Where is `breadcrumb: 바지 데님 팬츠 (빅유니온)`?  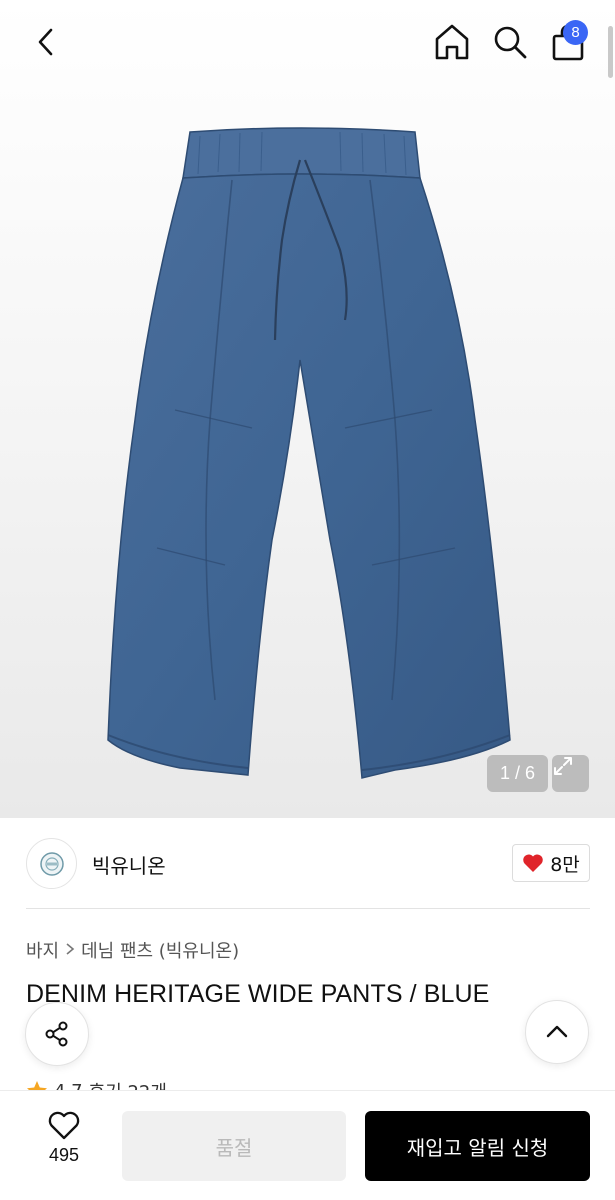 breadcrumb: 바지 데님 팬츠 (빅유니온) is located at coordinates (132, 950).